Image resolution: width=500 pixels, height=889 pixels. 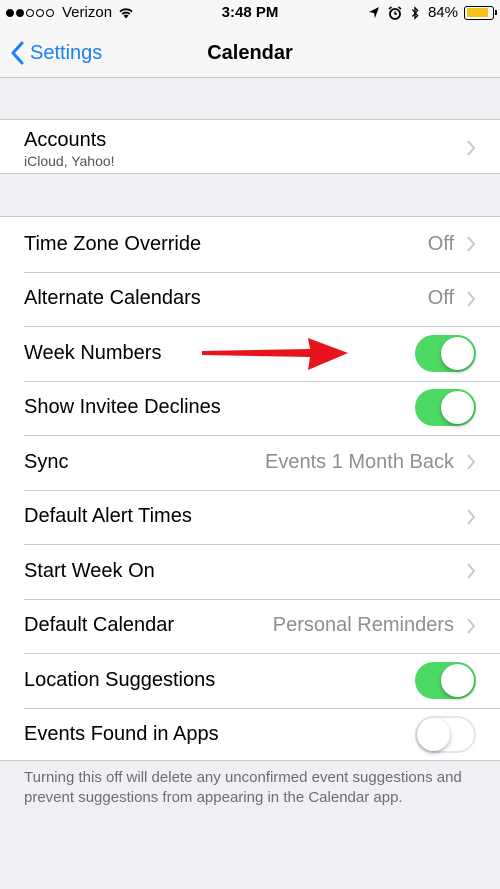 I want to click on battery-percent: 84%, so click(x=442, y=12).